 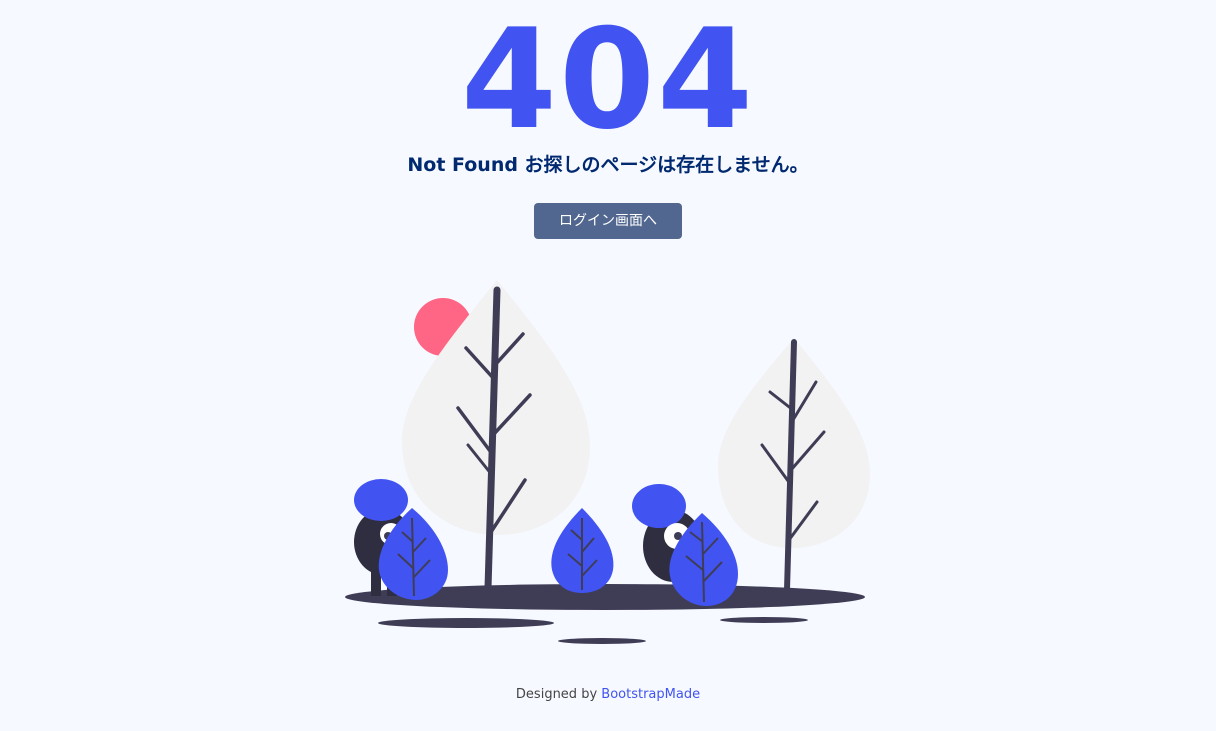 I want to click on error-code-heading: 404, so click(x=608, y=80).